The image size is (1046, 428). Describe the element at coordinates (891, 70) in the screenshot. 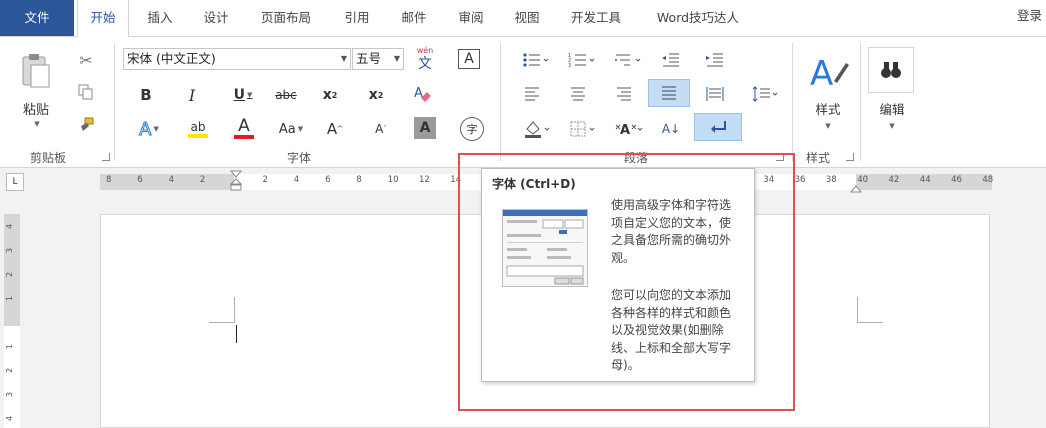

I see `find-binoculars-icon` at that location.